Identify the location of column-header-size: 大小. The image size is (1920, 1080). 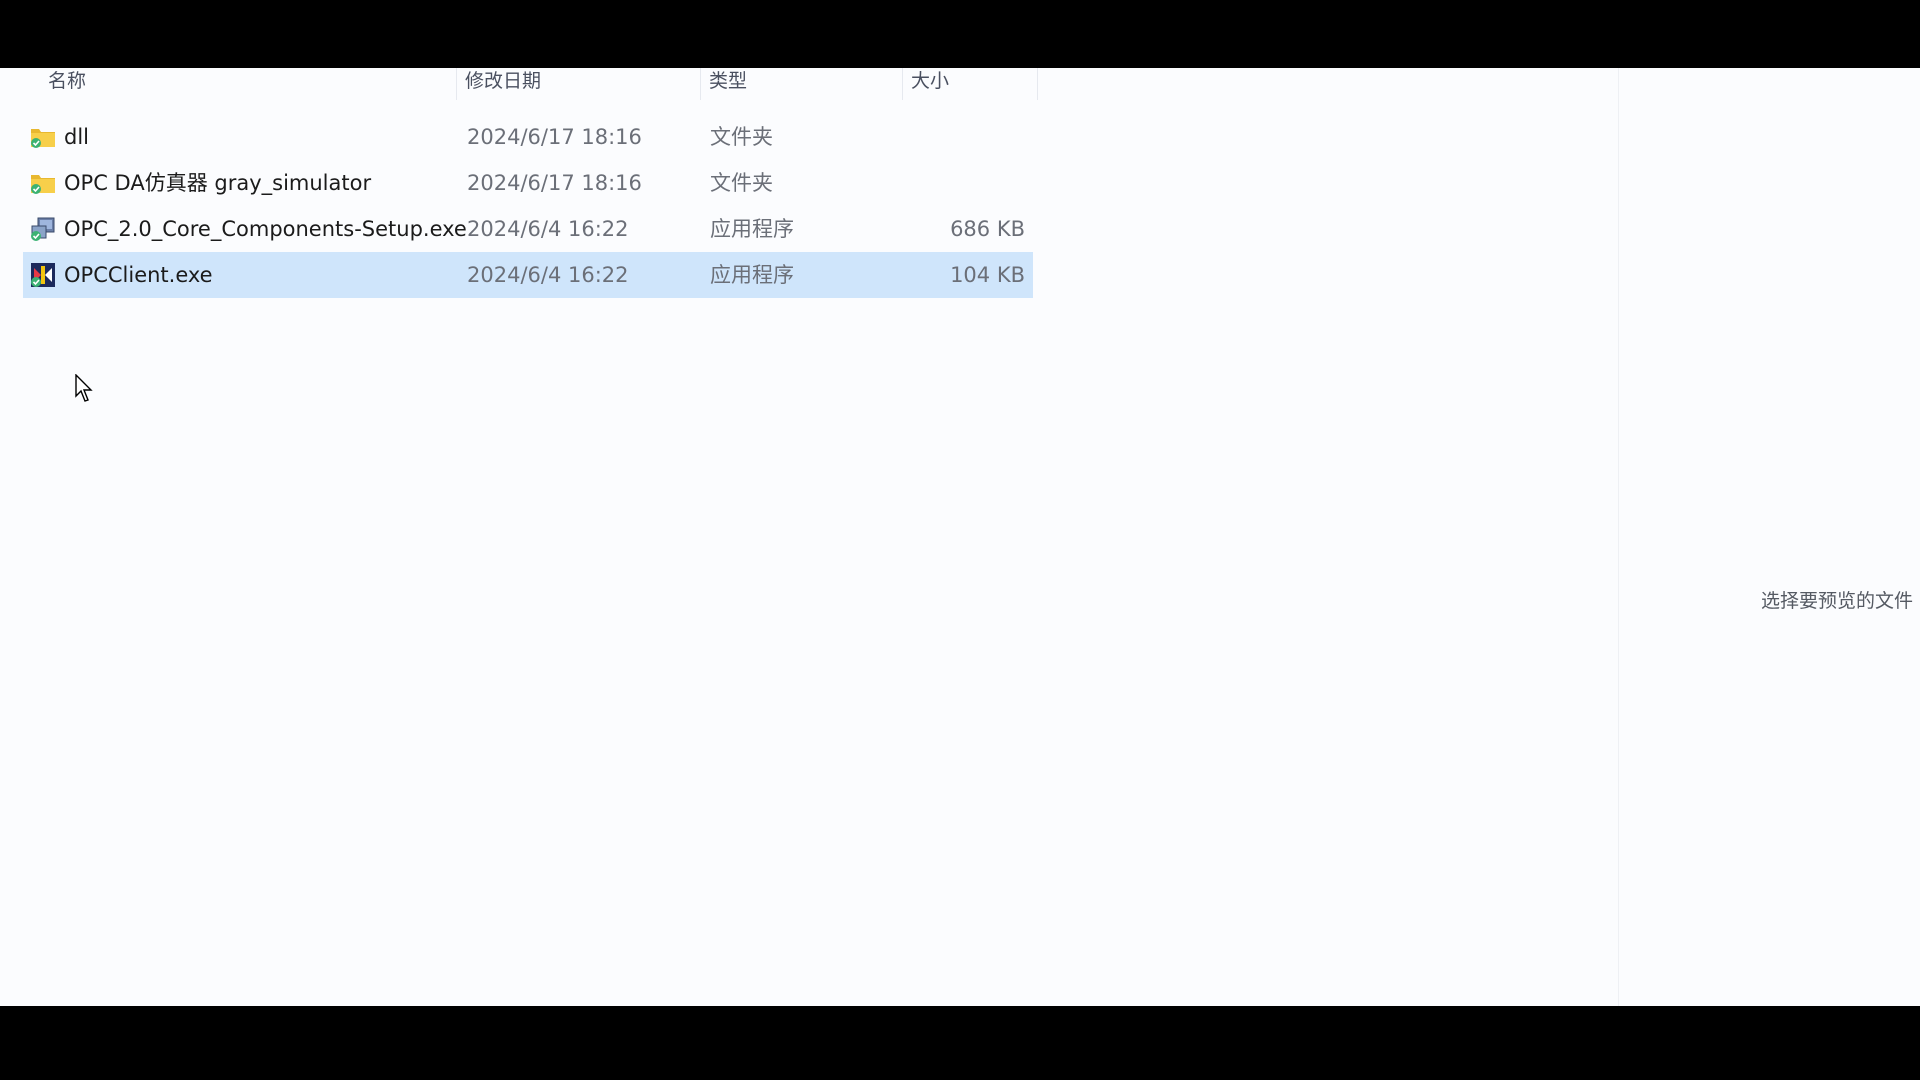
(970, 84).